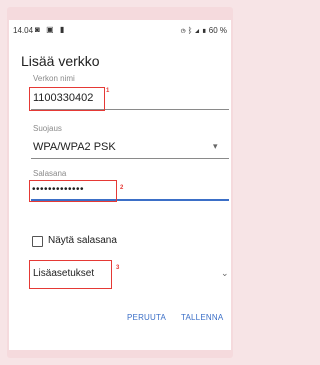 The width and height of the screenshot is (320, 365). I want to click on password-label: Salasana, so click(50, 173).